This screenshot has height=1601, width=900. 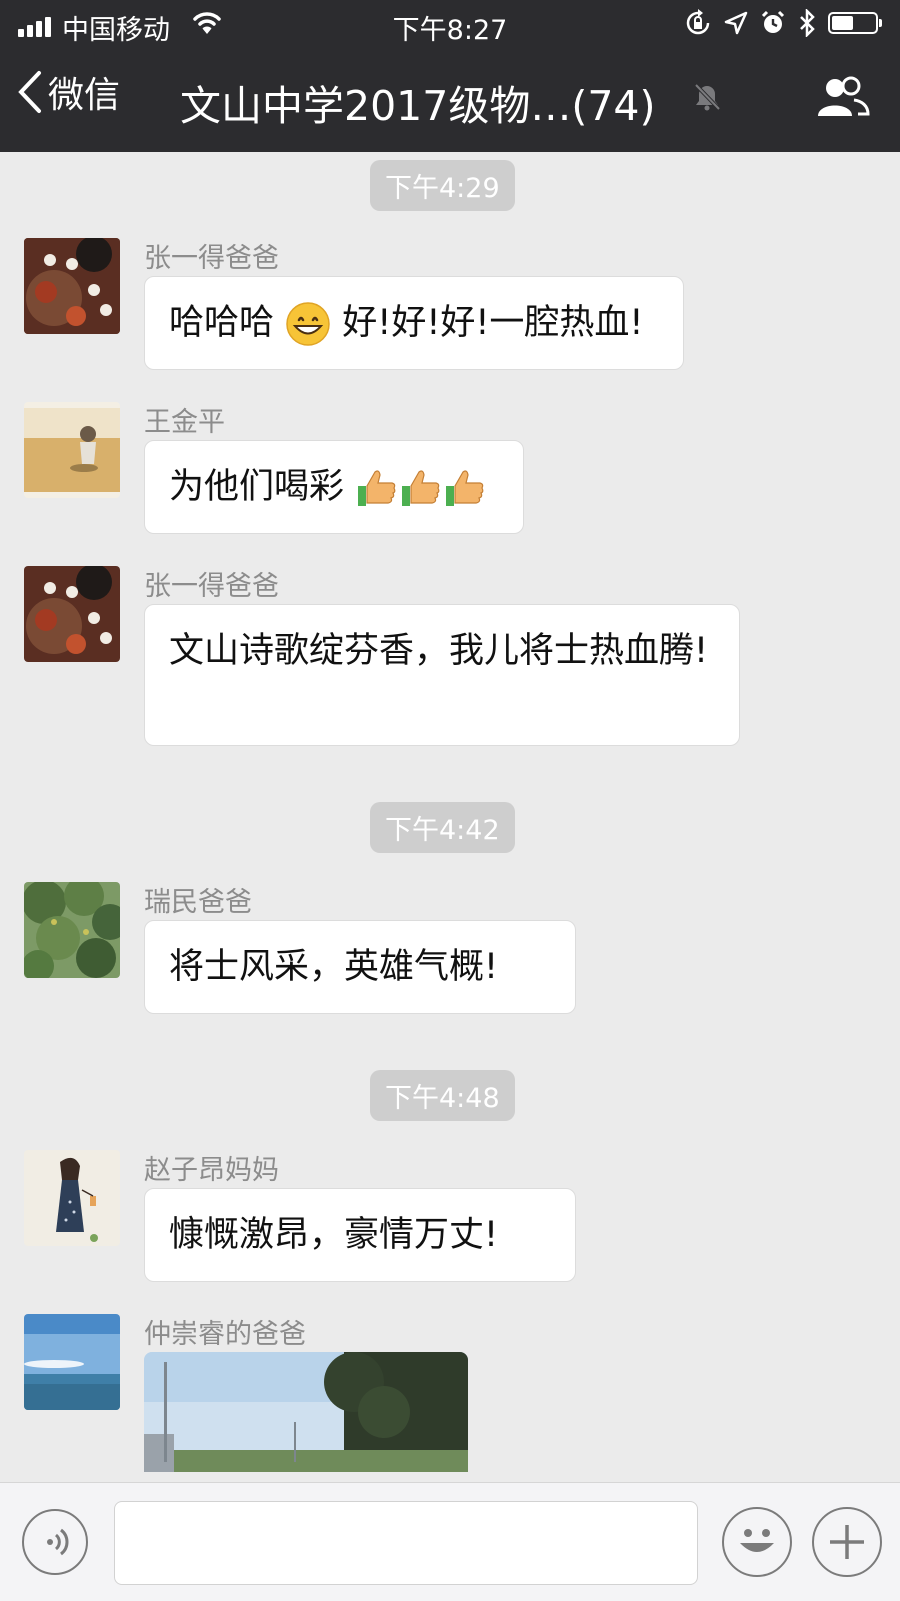 I want to click on voice-button, so click(x=55, y=1542).